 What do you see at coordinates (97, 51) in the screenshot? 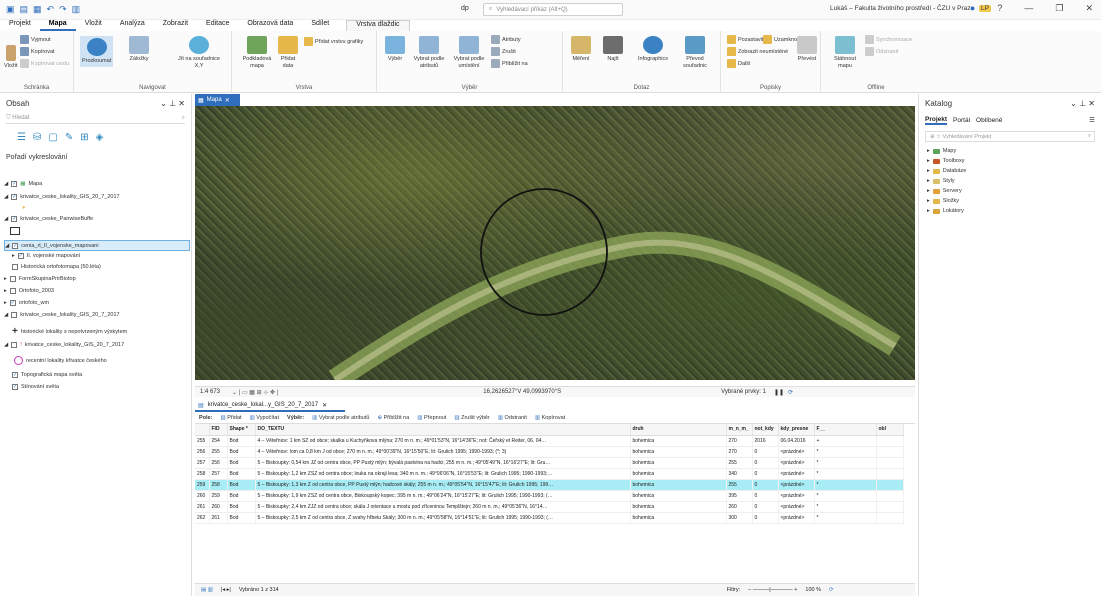
I see `explore-button: Prozkoumat` at bounding box center [97, 51].